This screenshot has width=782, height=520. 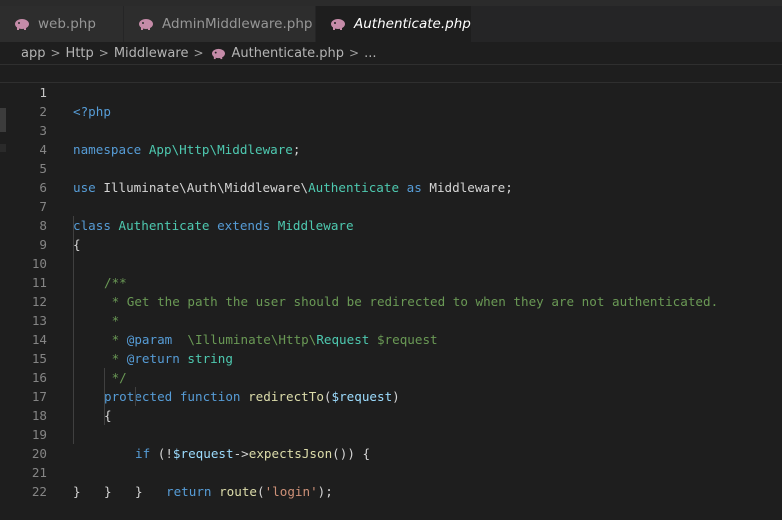 What do you see at coordinates (391, 348) in the screenshot?
I see `code-line: 14 */` at bounding box center [391, 348].